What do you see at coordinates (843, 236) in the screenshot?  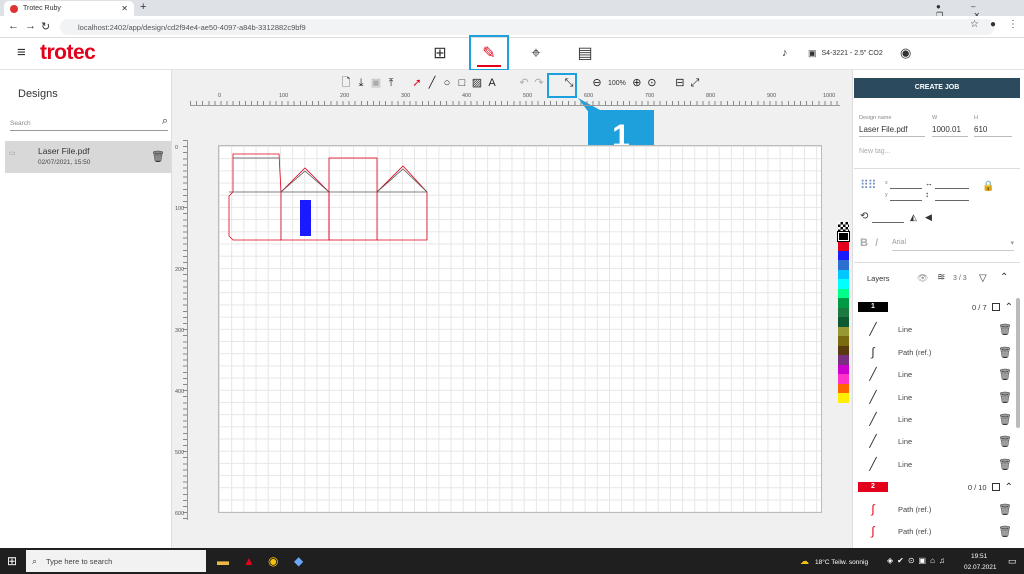 I see `palette-color-black` at bounding box center [843, 236].